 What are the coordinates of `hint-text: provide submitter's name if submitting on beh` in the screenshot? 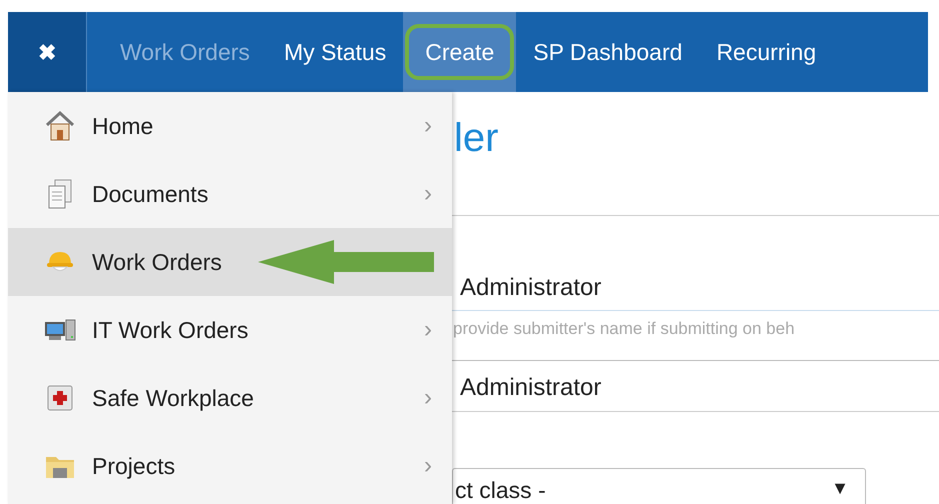 It's located at (624, 329).